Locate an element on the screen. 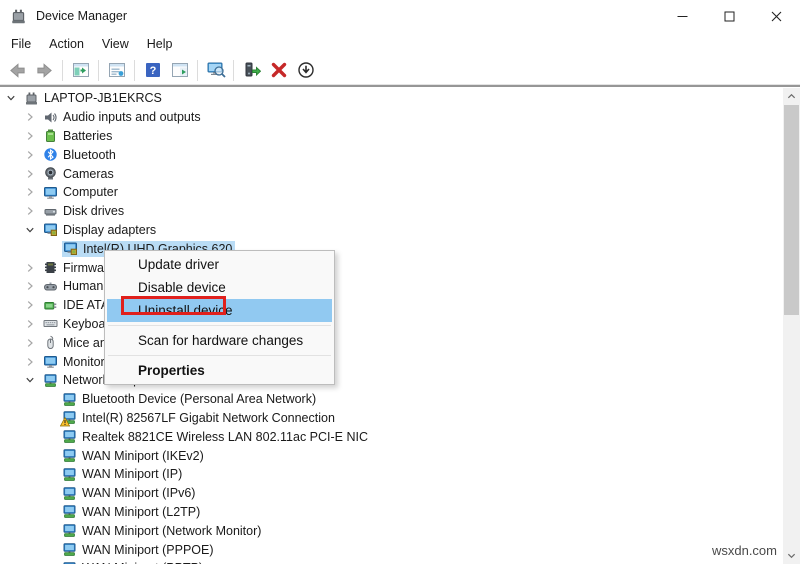  menu-file: File is located at coordinates (21, 44).